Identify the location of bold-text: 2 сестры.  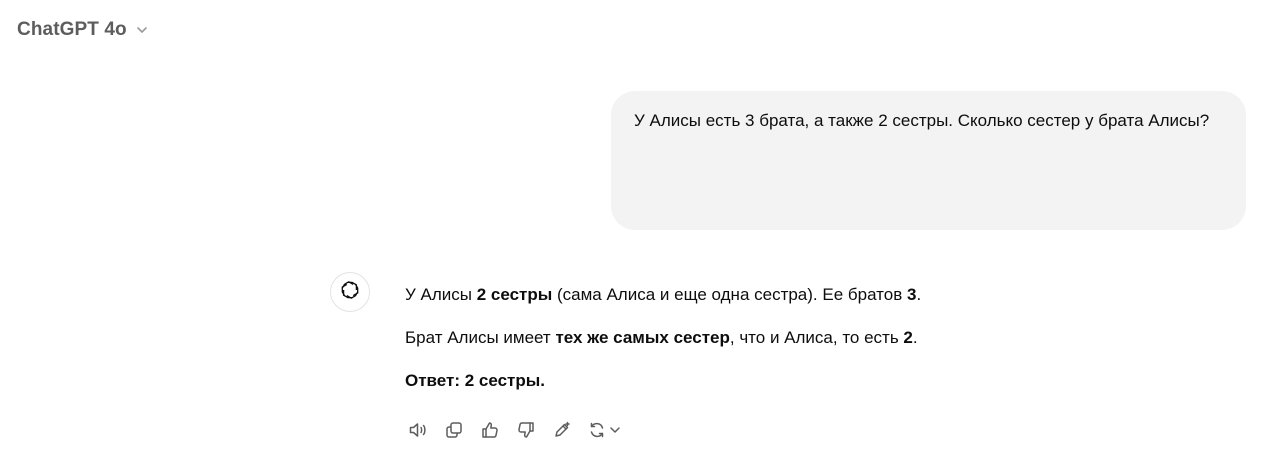
(514, 294).